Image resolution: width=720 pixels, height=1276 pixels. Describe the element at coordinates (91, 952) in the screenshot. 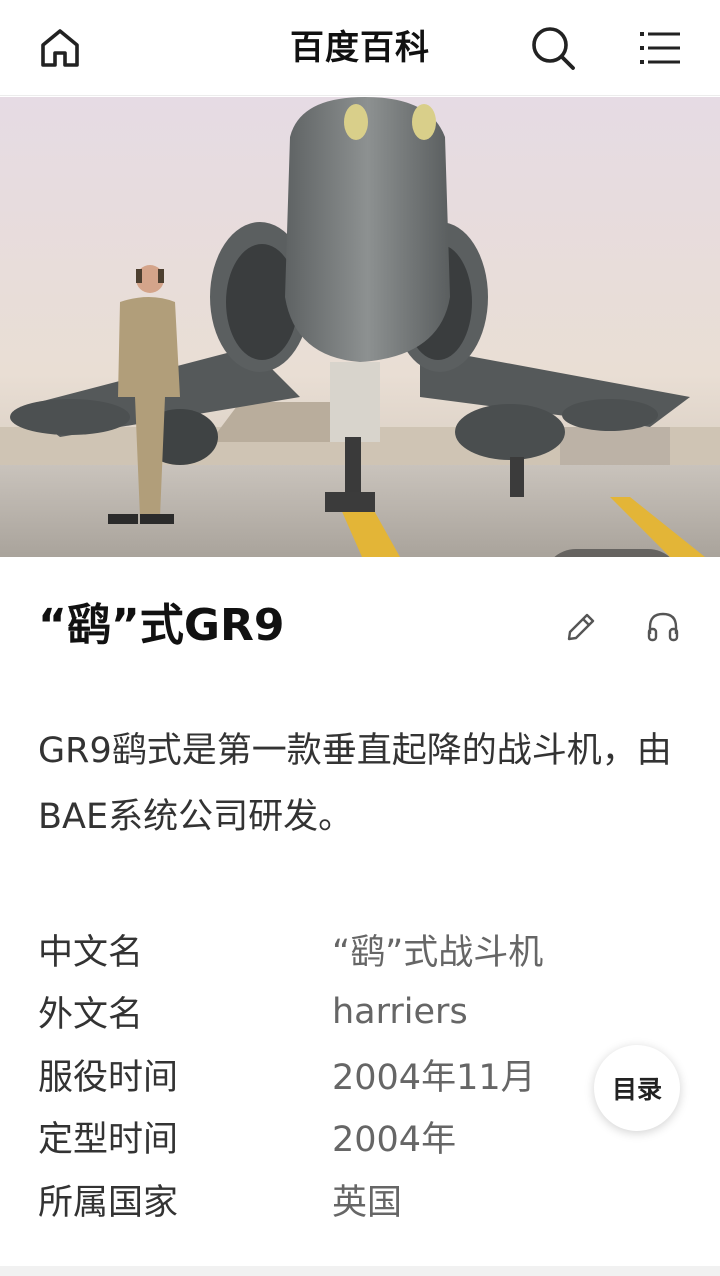

I see `info-key: 中文名` at that location.